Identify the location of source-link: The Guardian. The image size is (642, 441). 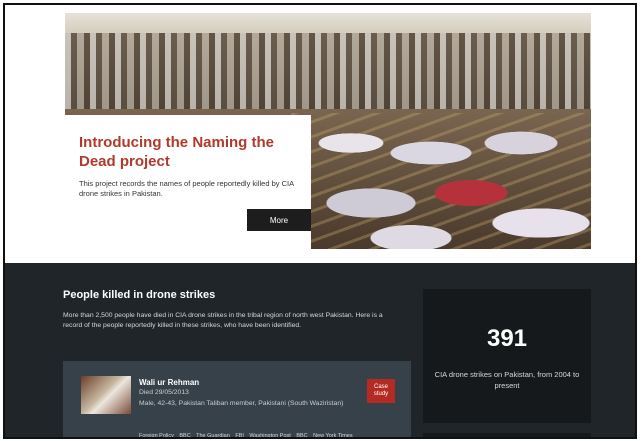
(213, 435).